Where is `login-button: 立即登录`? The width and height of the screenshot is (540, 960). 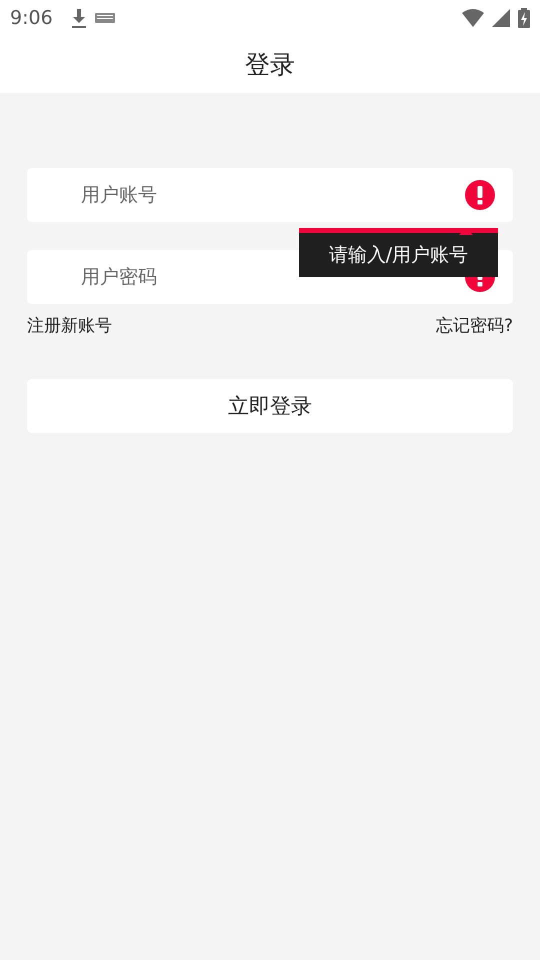 login-button: 立即登录 is located at coordinates (270, 406).